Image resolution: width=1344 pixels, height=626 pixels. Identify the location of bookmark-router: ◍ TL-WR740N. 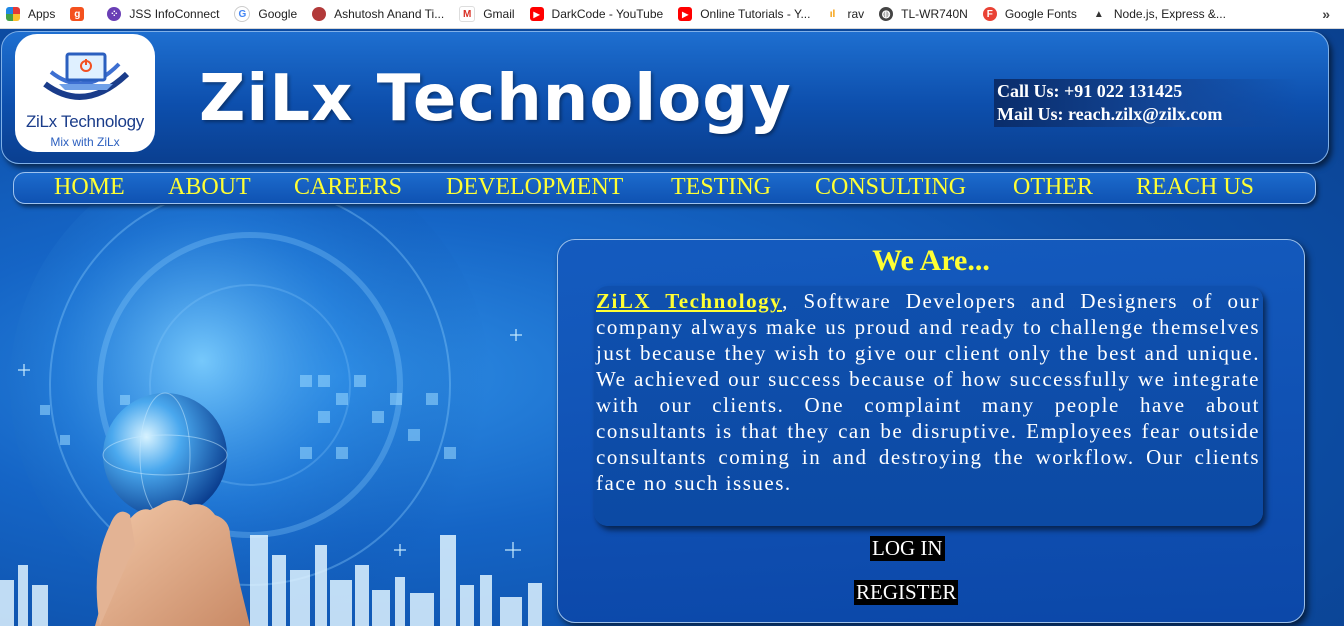
(925, 14).